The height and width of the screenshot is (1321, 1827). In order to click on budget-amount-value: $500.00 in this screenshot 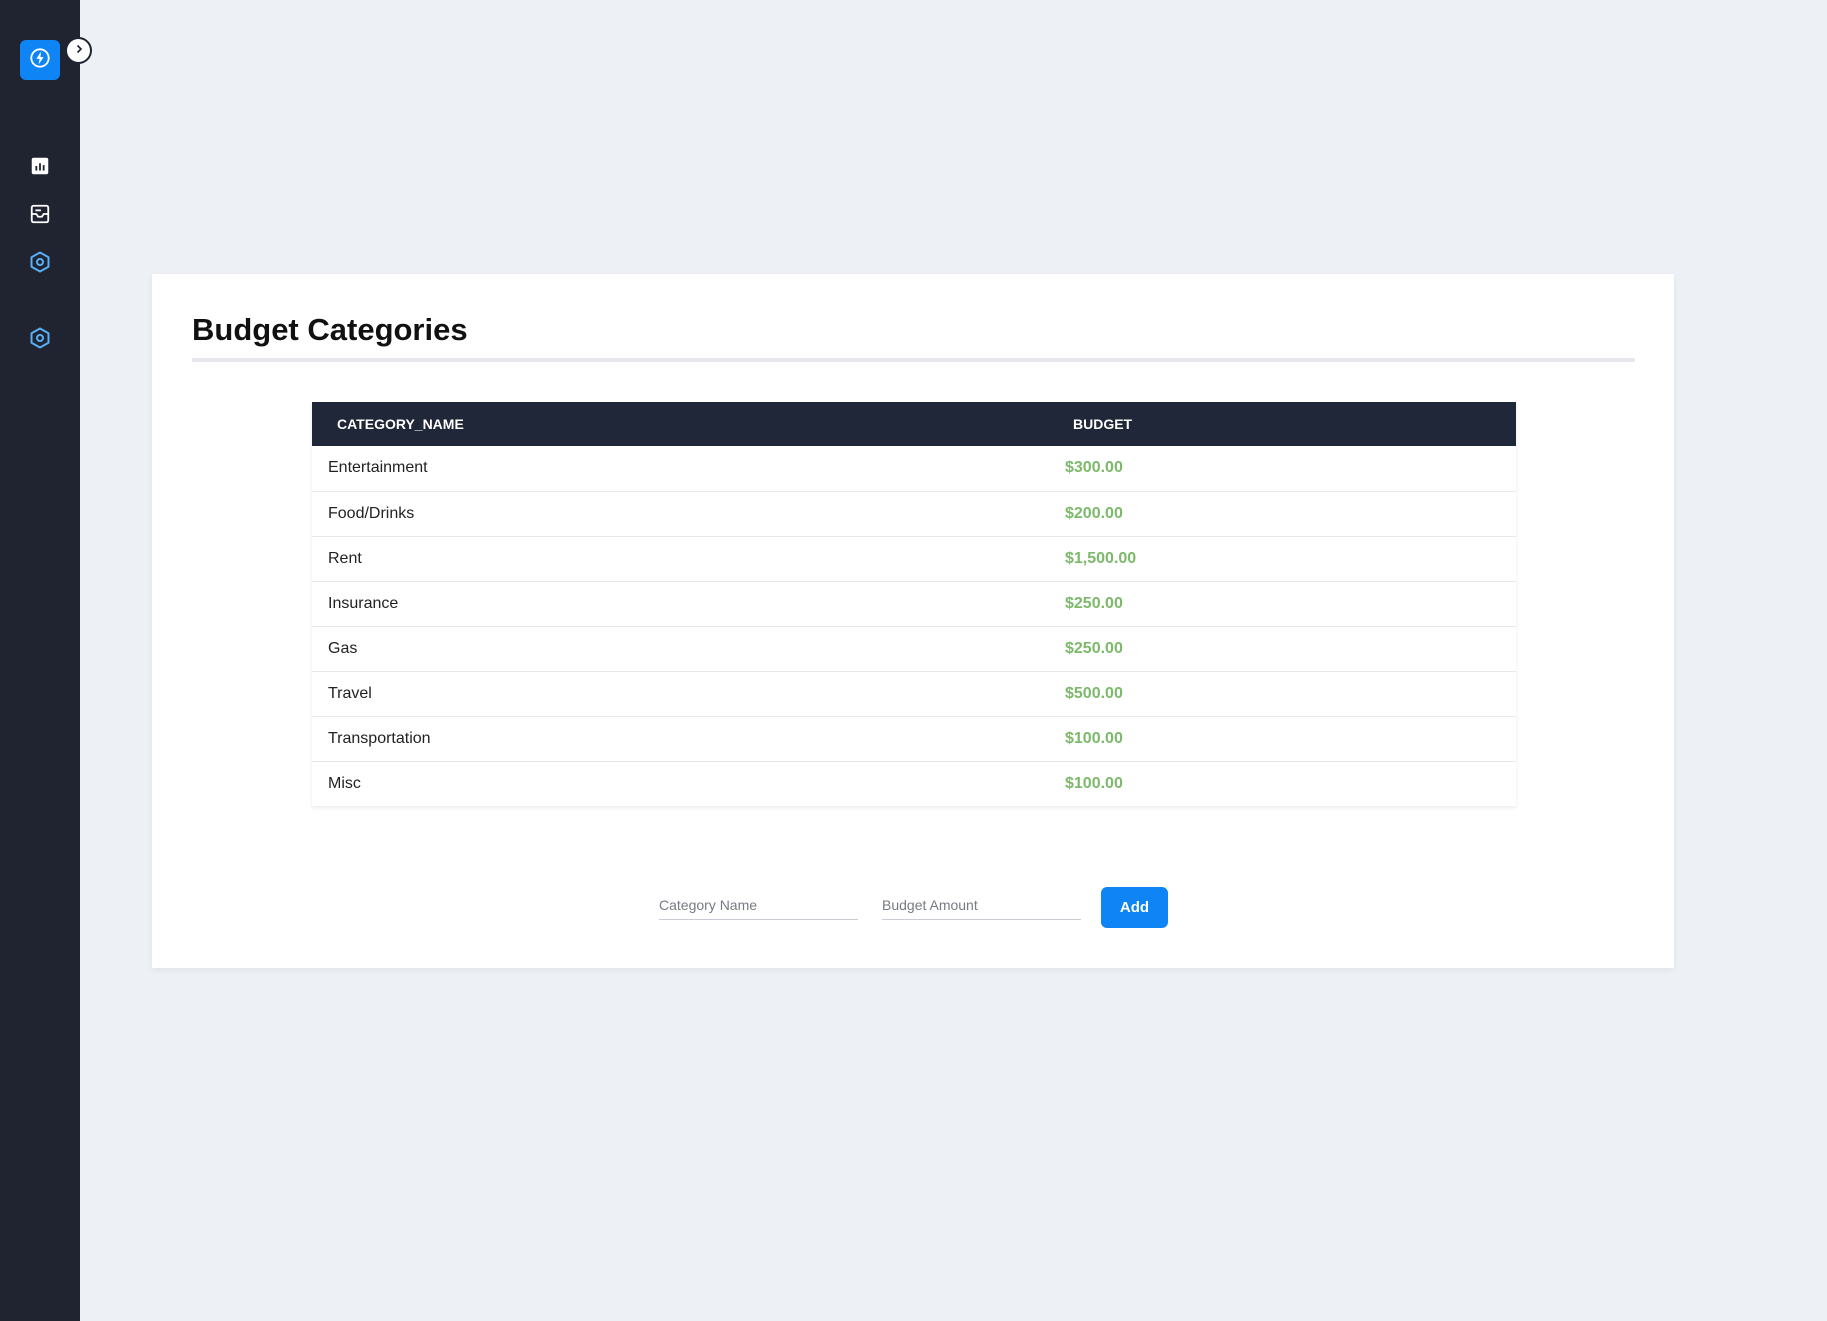, I will do `click(1094, 693)`.